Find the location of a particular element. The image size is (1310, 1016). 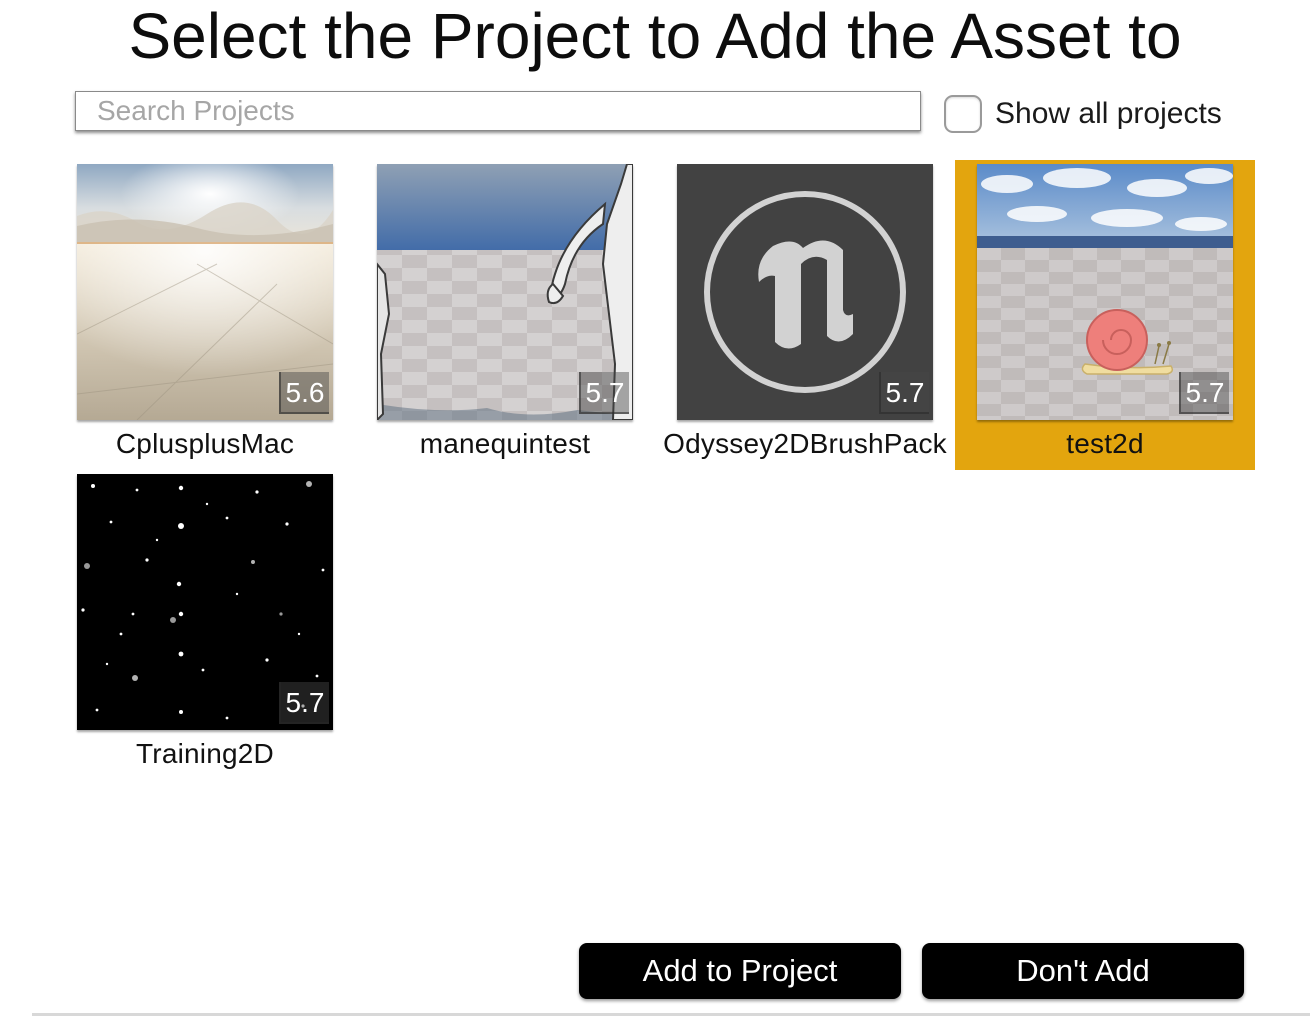

project-name: test2d is located at coordinates (1105, 443).